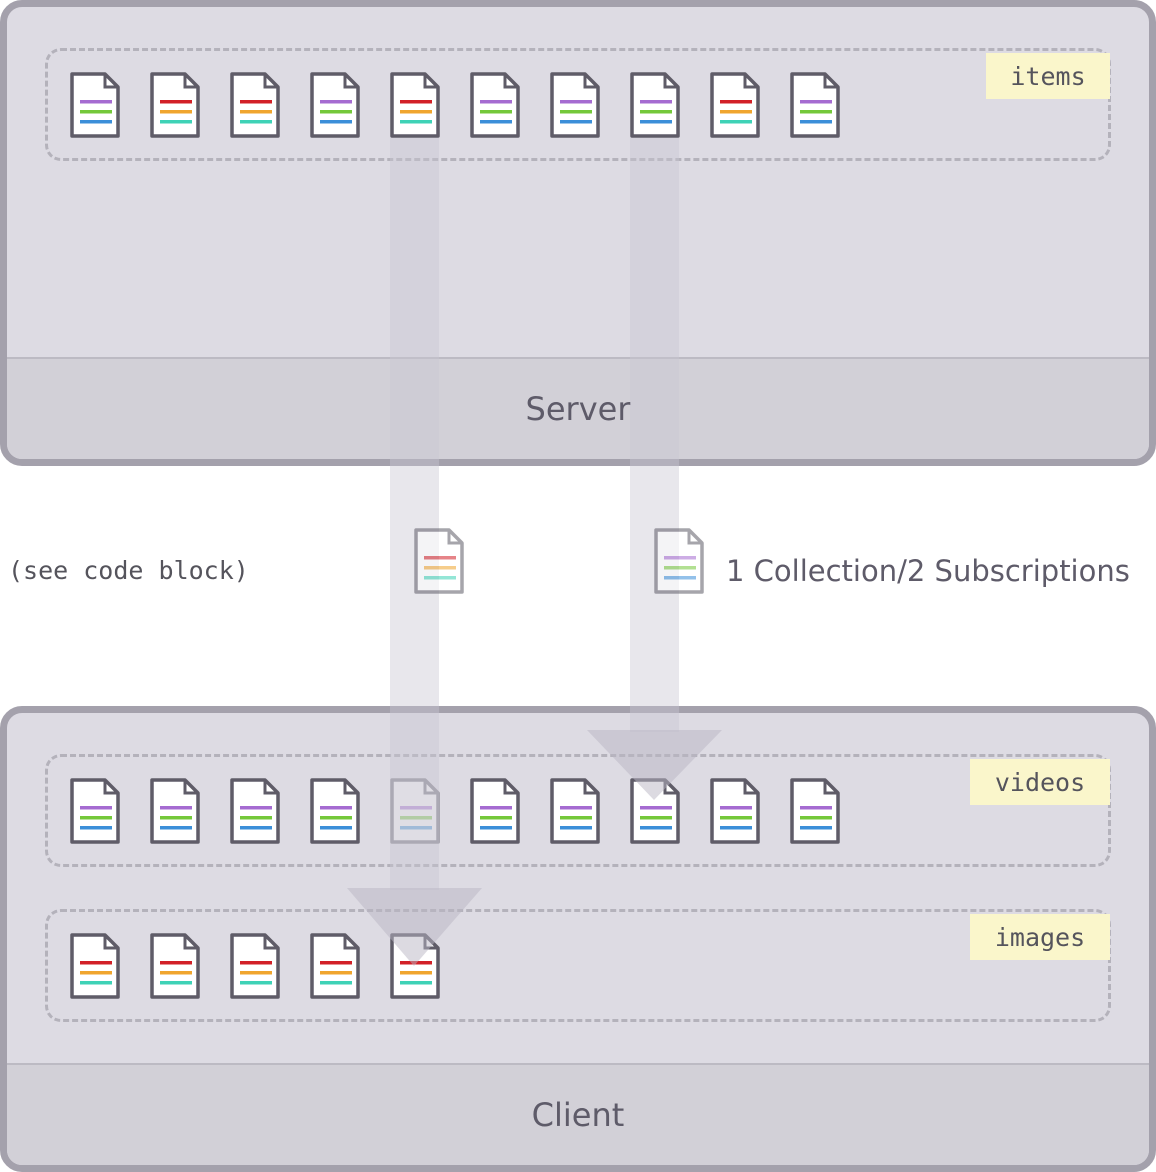  Describe the element at coordinates (128, 570) in the screenshot. I see `code-block-caption: (see code block)` at that location.